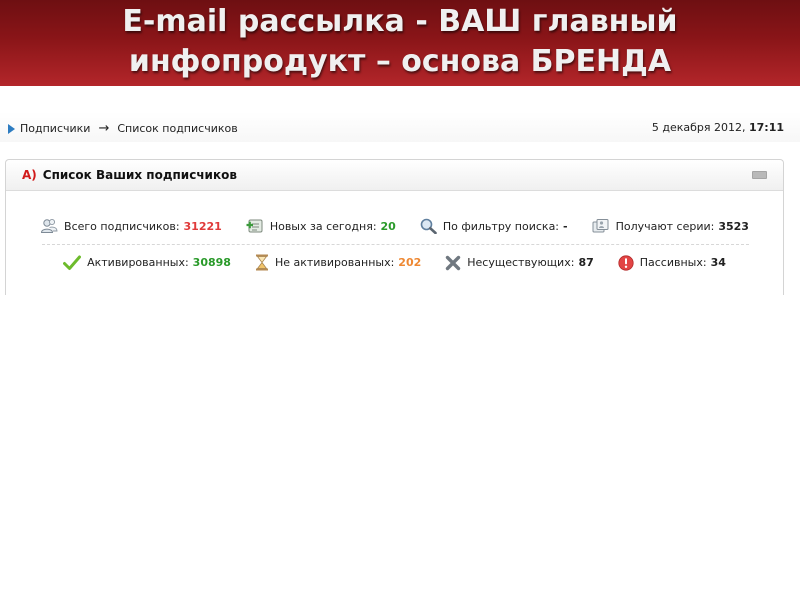  I want to click on stat-series-label: Получают серии:, so click(665, 226).